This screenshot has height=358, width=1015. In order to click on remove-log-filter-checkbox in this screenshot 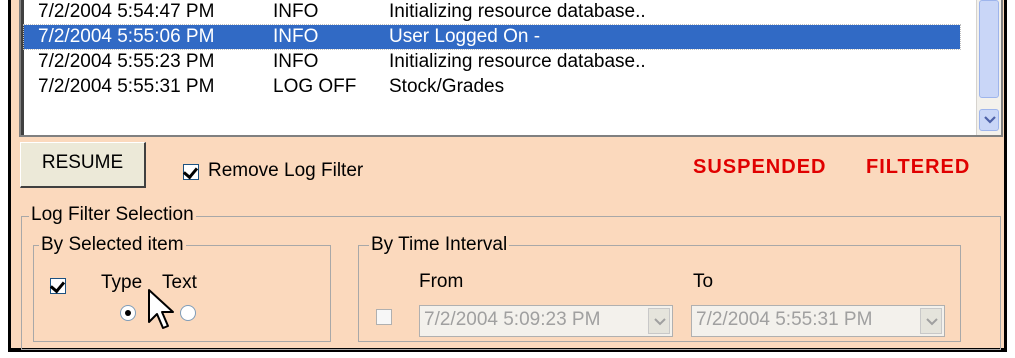, I will do `click(191, 172)`.